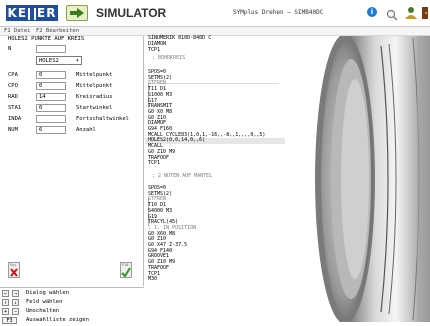 This screenshot has width=430, height=326. Describe the element at coordinates (51, 75) in the screenshot. I see `cpa-field: 0` at that location.